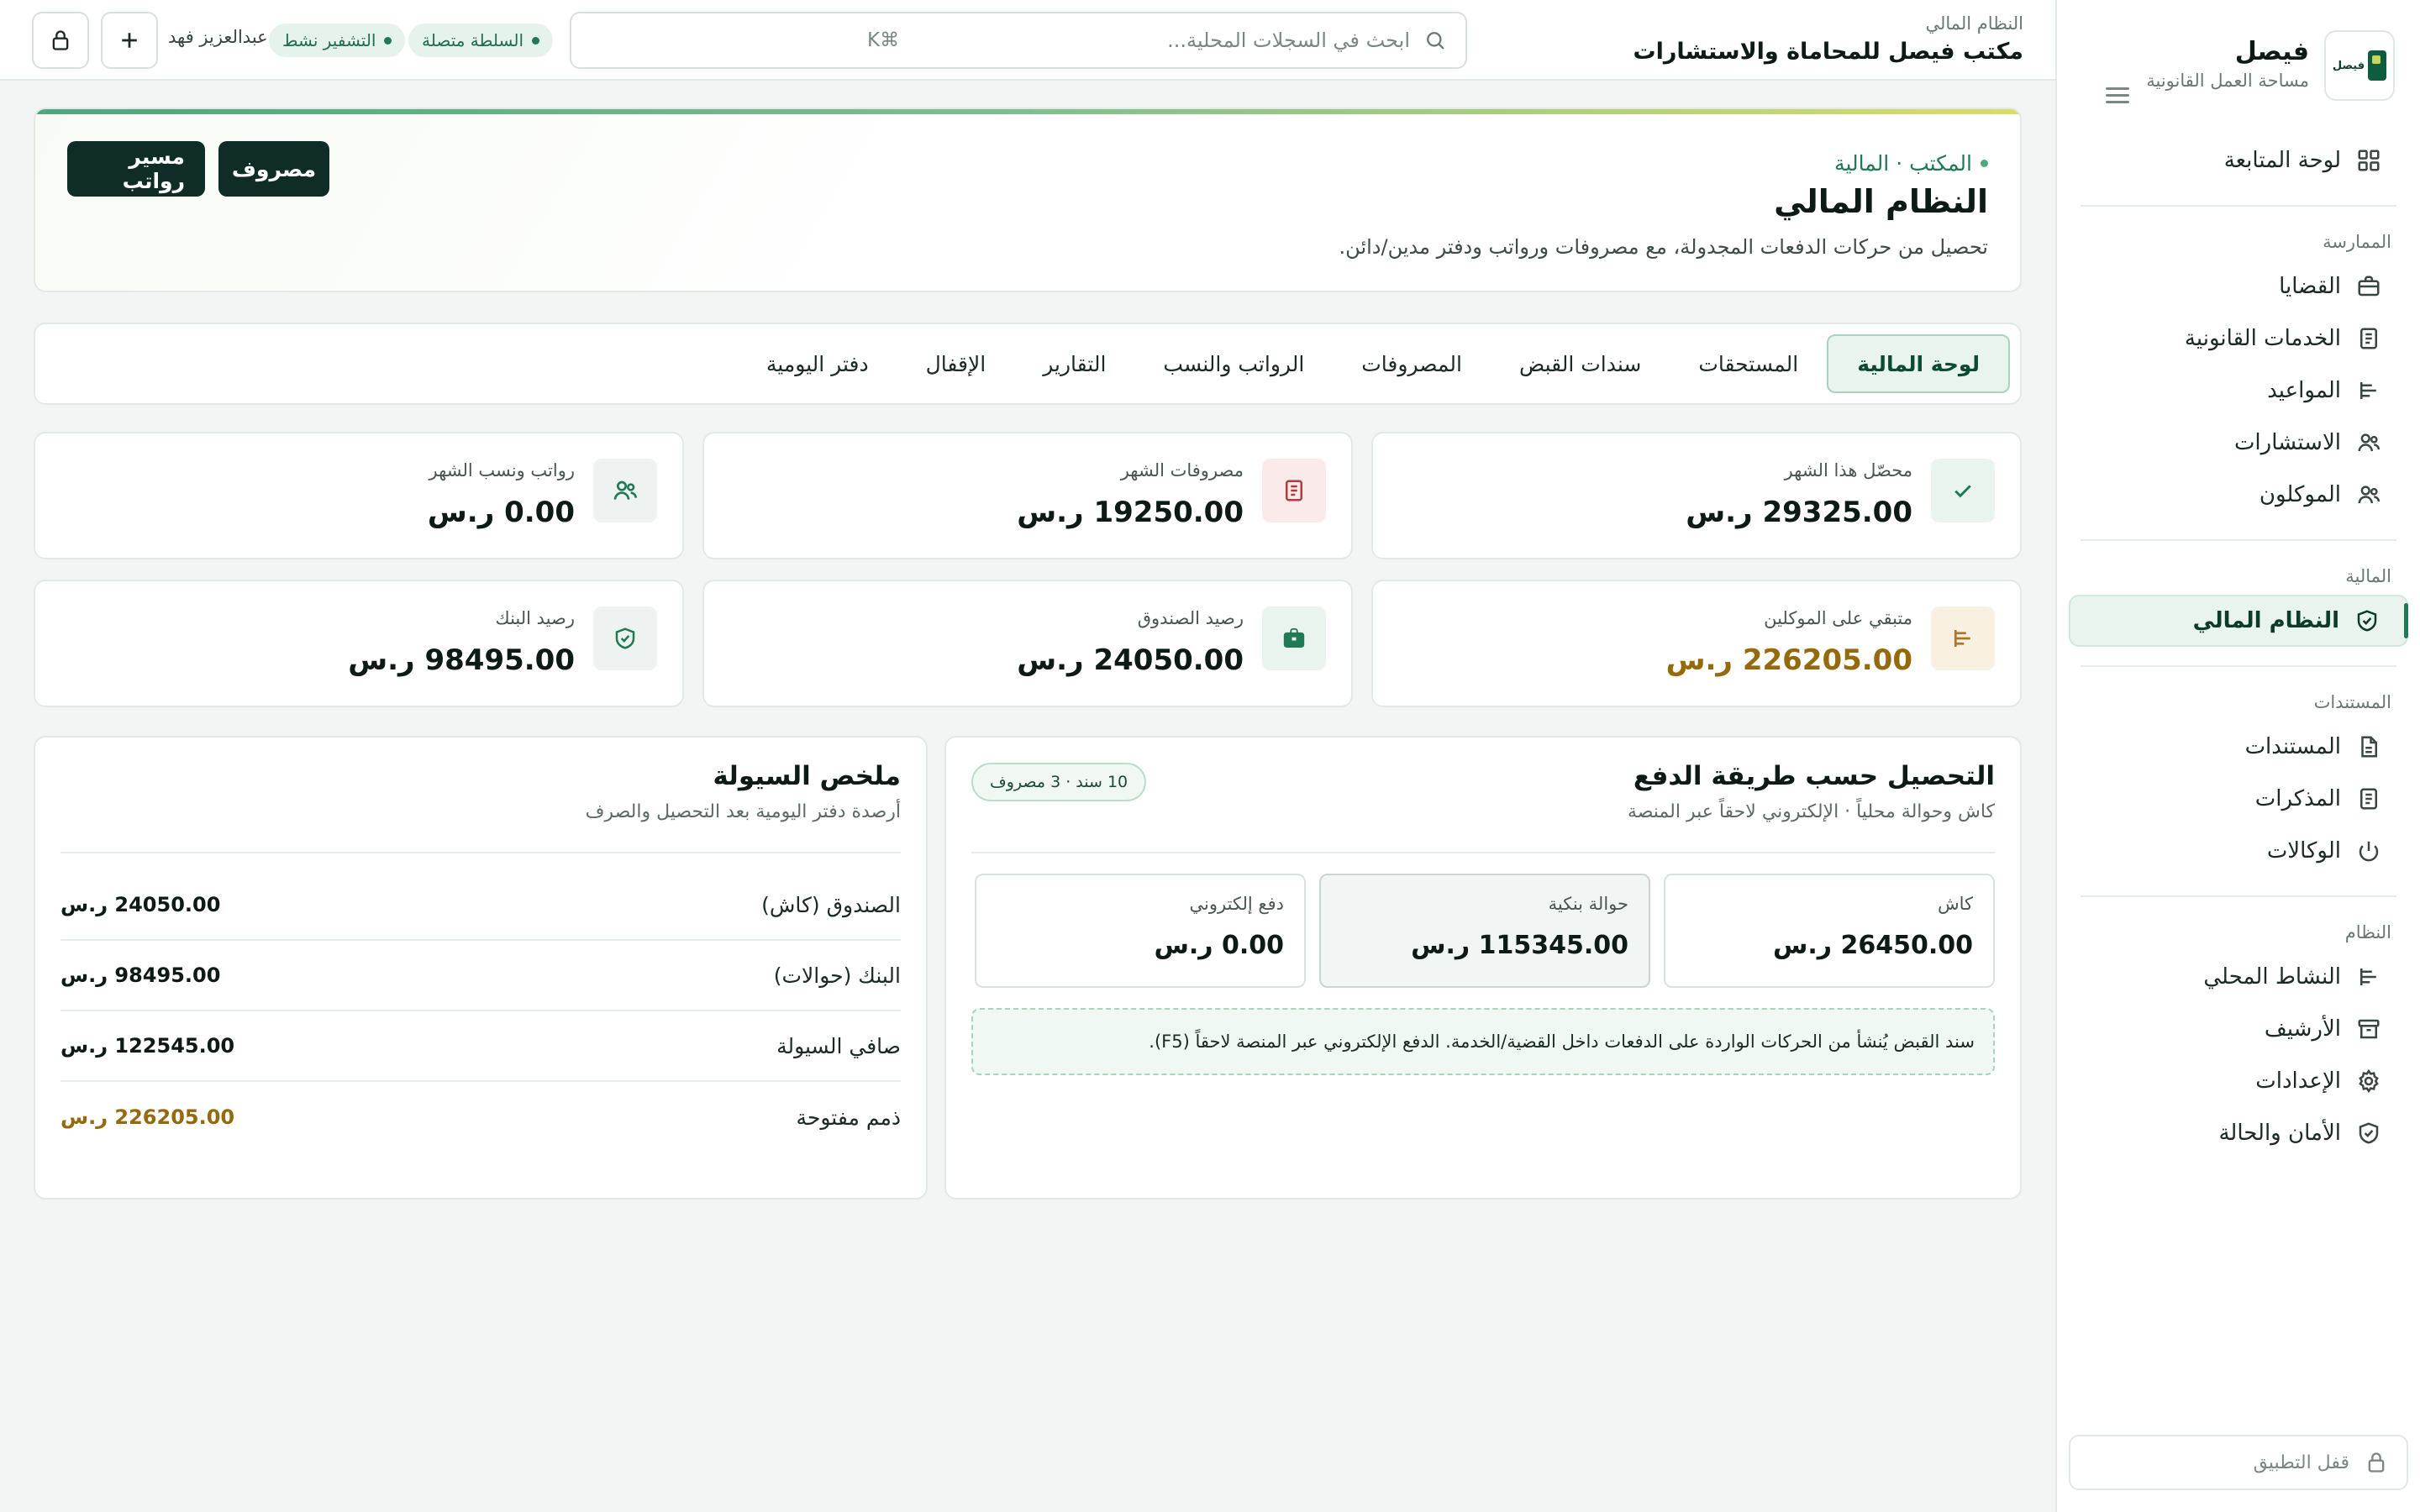 The height and width of the screenshot is (1512, 2420). What do you see at coordinates (2287, 442) in the screenshot?
I see `sidebar-item-label: الاستشارات` at bounding box center [2287, 442].